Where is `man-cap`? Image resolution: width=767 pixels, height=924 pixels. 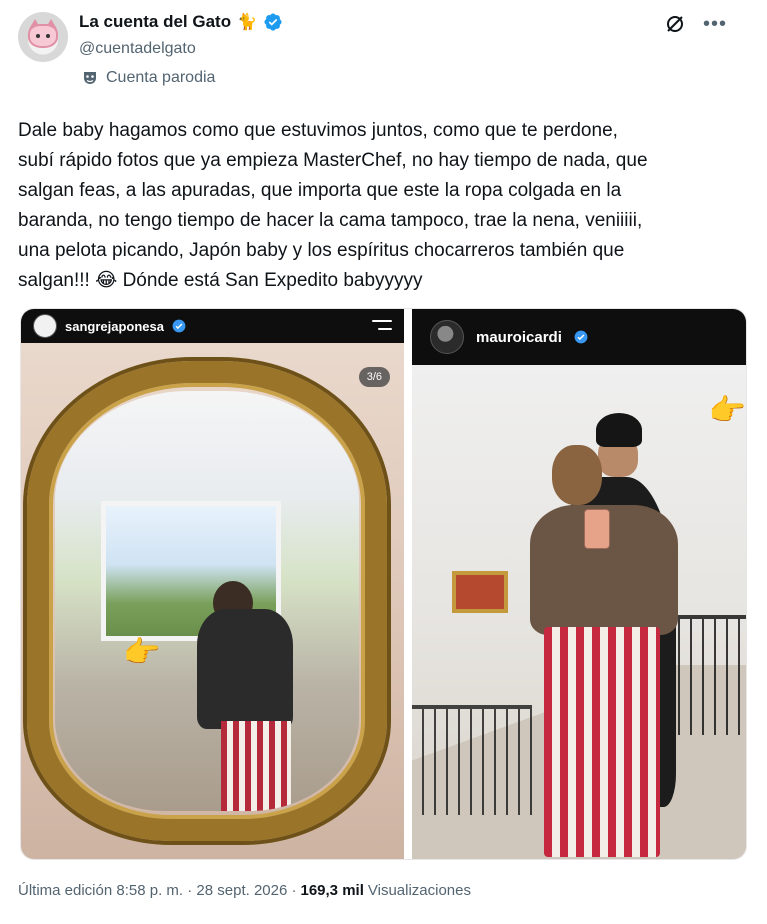
man-cap is located at coordinates (619, 430).